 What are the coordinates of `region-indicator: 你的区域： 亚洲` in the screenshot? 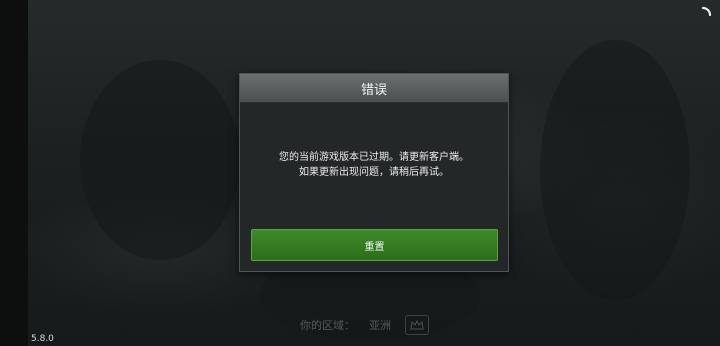 It's located at (364, 325).